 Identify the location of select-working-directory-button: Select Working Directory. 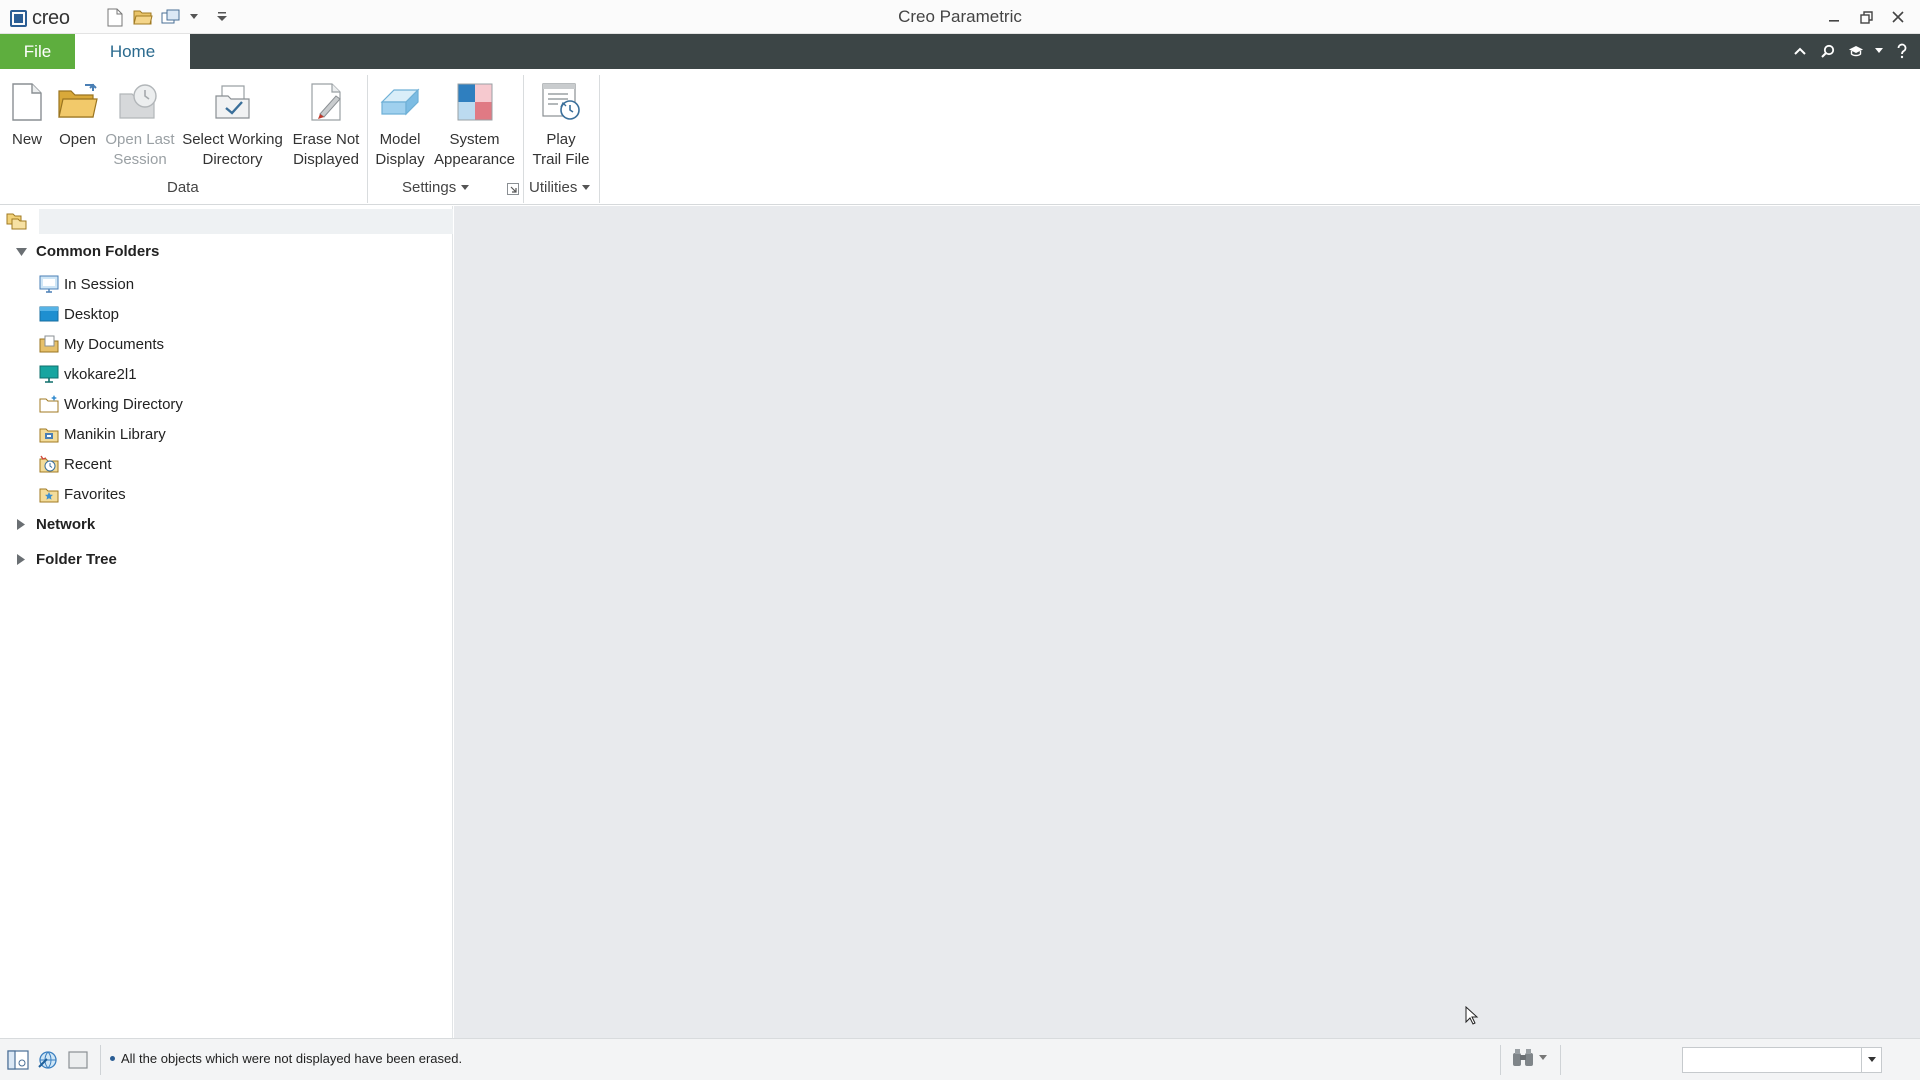
(232, 122).